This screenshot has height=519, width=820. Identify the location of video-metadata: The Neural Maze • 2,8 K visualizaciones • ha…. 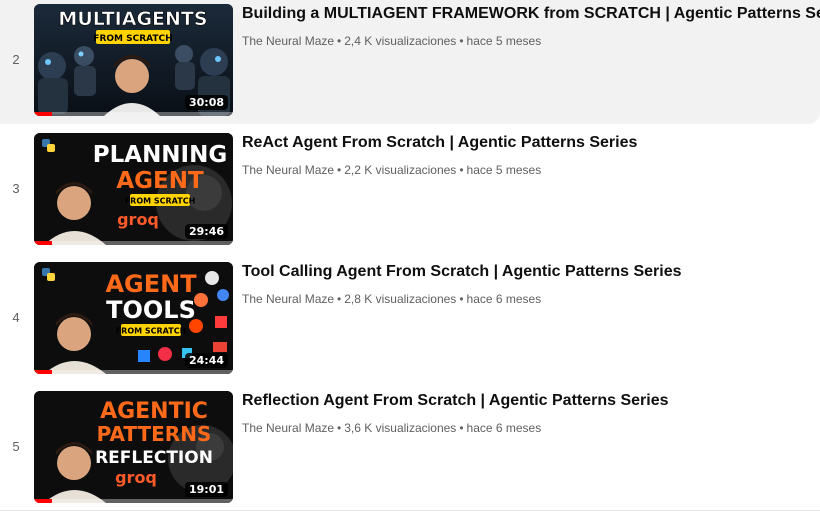
(527, 299).